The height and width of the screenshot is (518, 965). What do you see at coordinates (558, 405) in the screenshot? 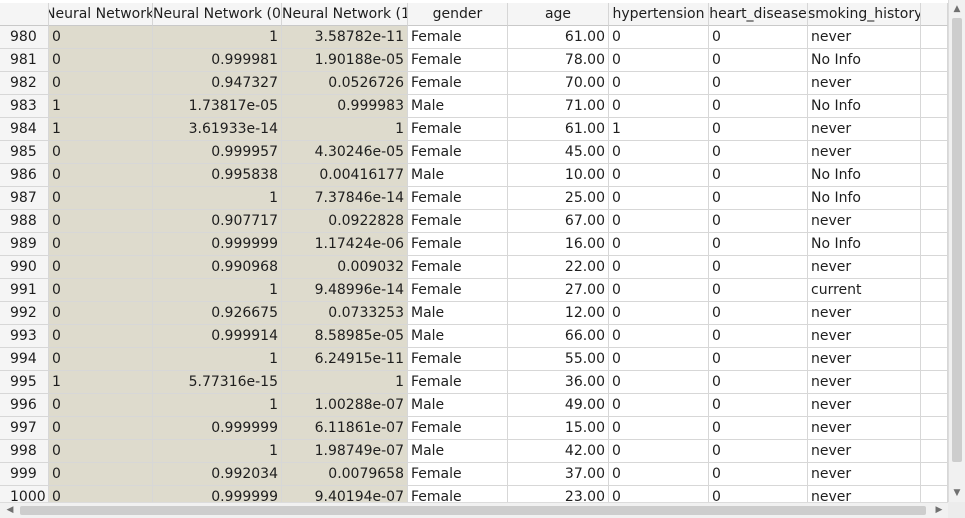
I see `cell-age: 49.00` at bounding box center [558, 405].